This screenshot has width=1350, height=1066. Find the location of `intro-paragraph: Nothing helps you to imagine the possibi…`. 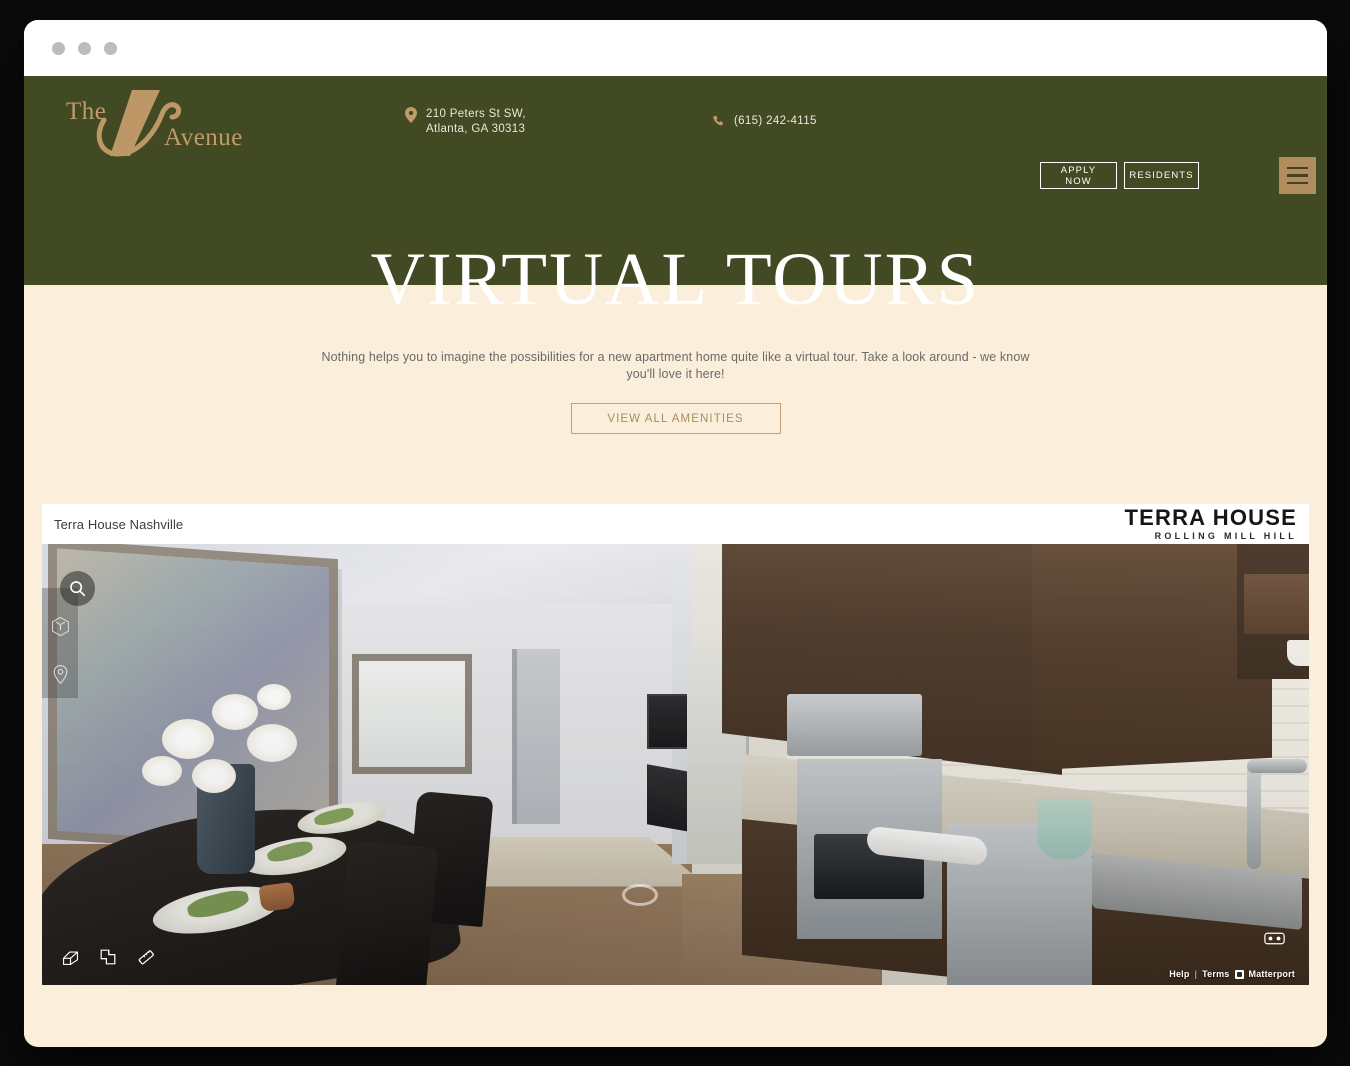

intro-paragraph: Nothing helps you to imagine the possibi… is located at coordinates (675, 365).